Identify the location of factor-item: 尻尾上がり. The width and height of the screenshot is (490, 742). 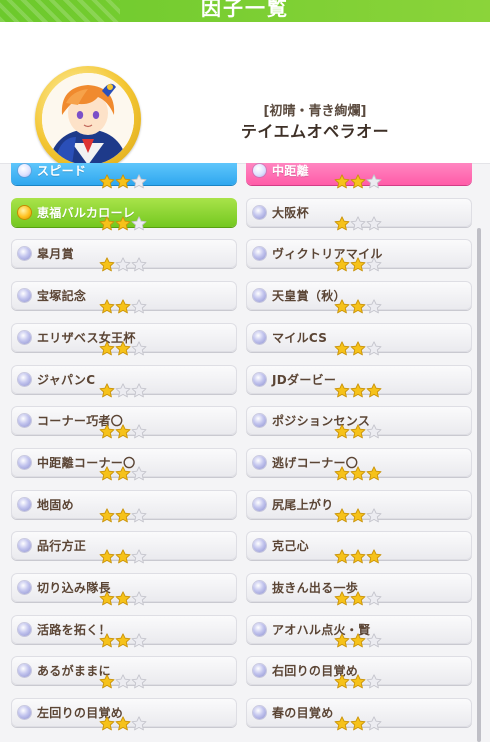
(359, 505).